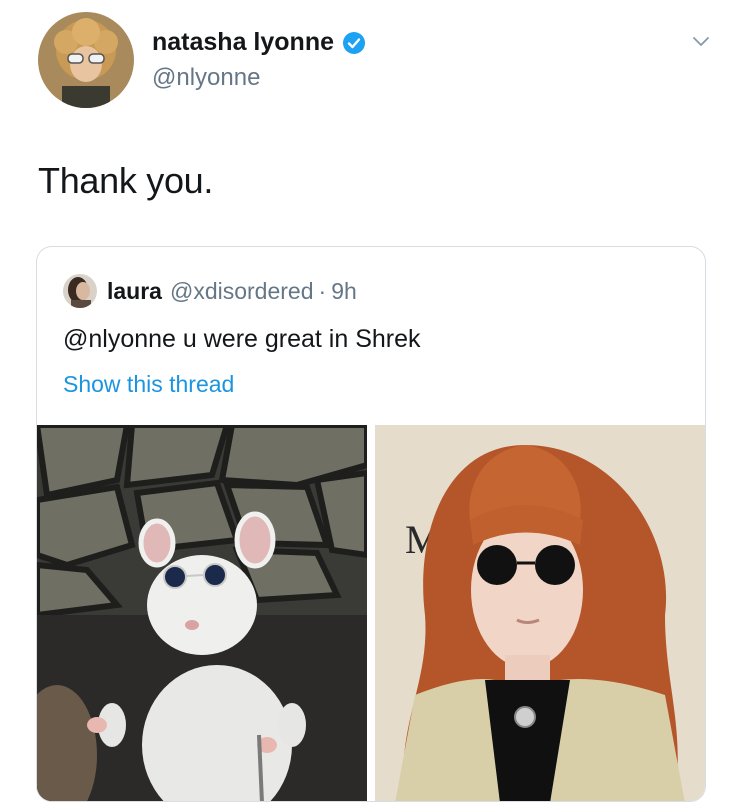  I want to click on verified-badge-icon, so click(354, 42).